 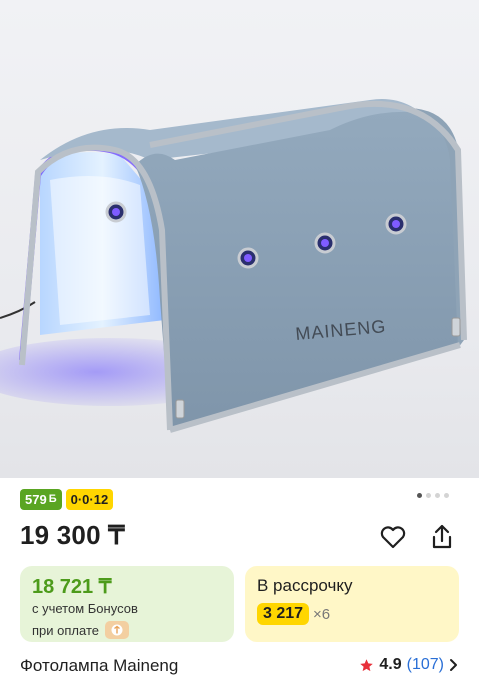 I want to click on product-price: 19 300 ₸, so click(x=72, y=535).